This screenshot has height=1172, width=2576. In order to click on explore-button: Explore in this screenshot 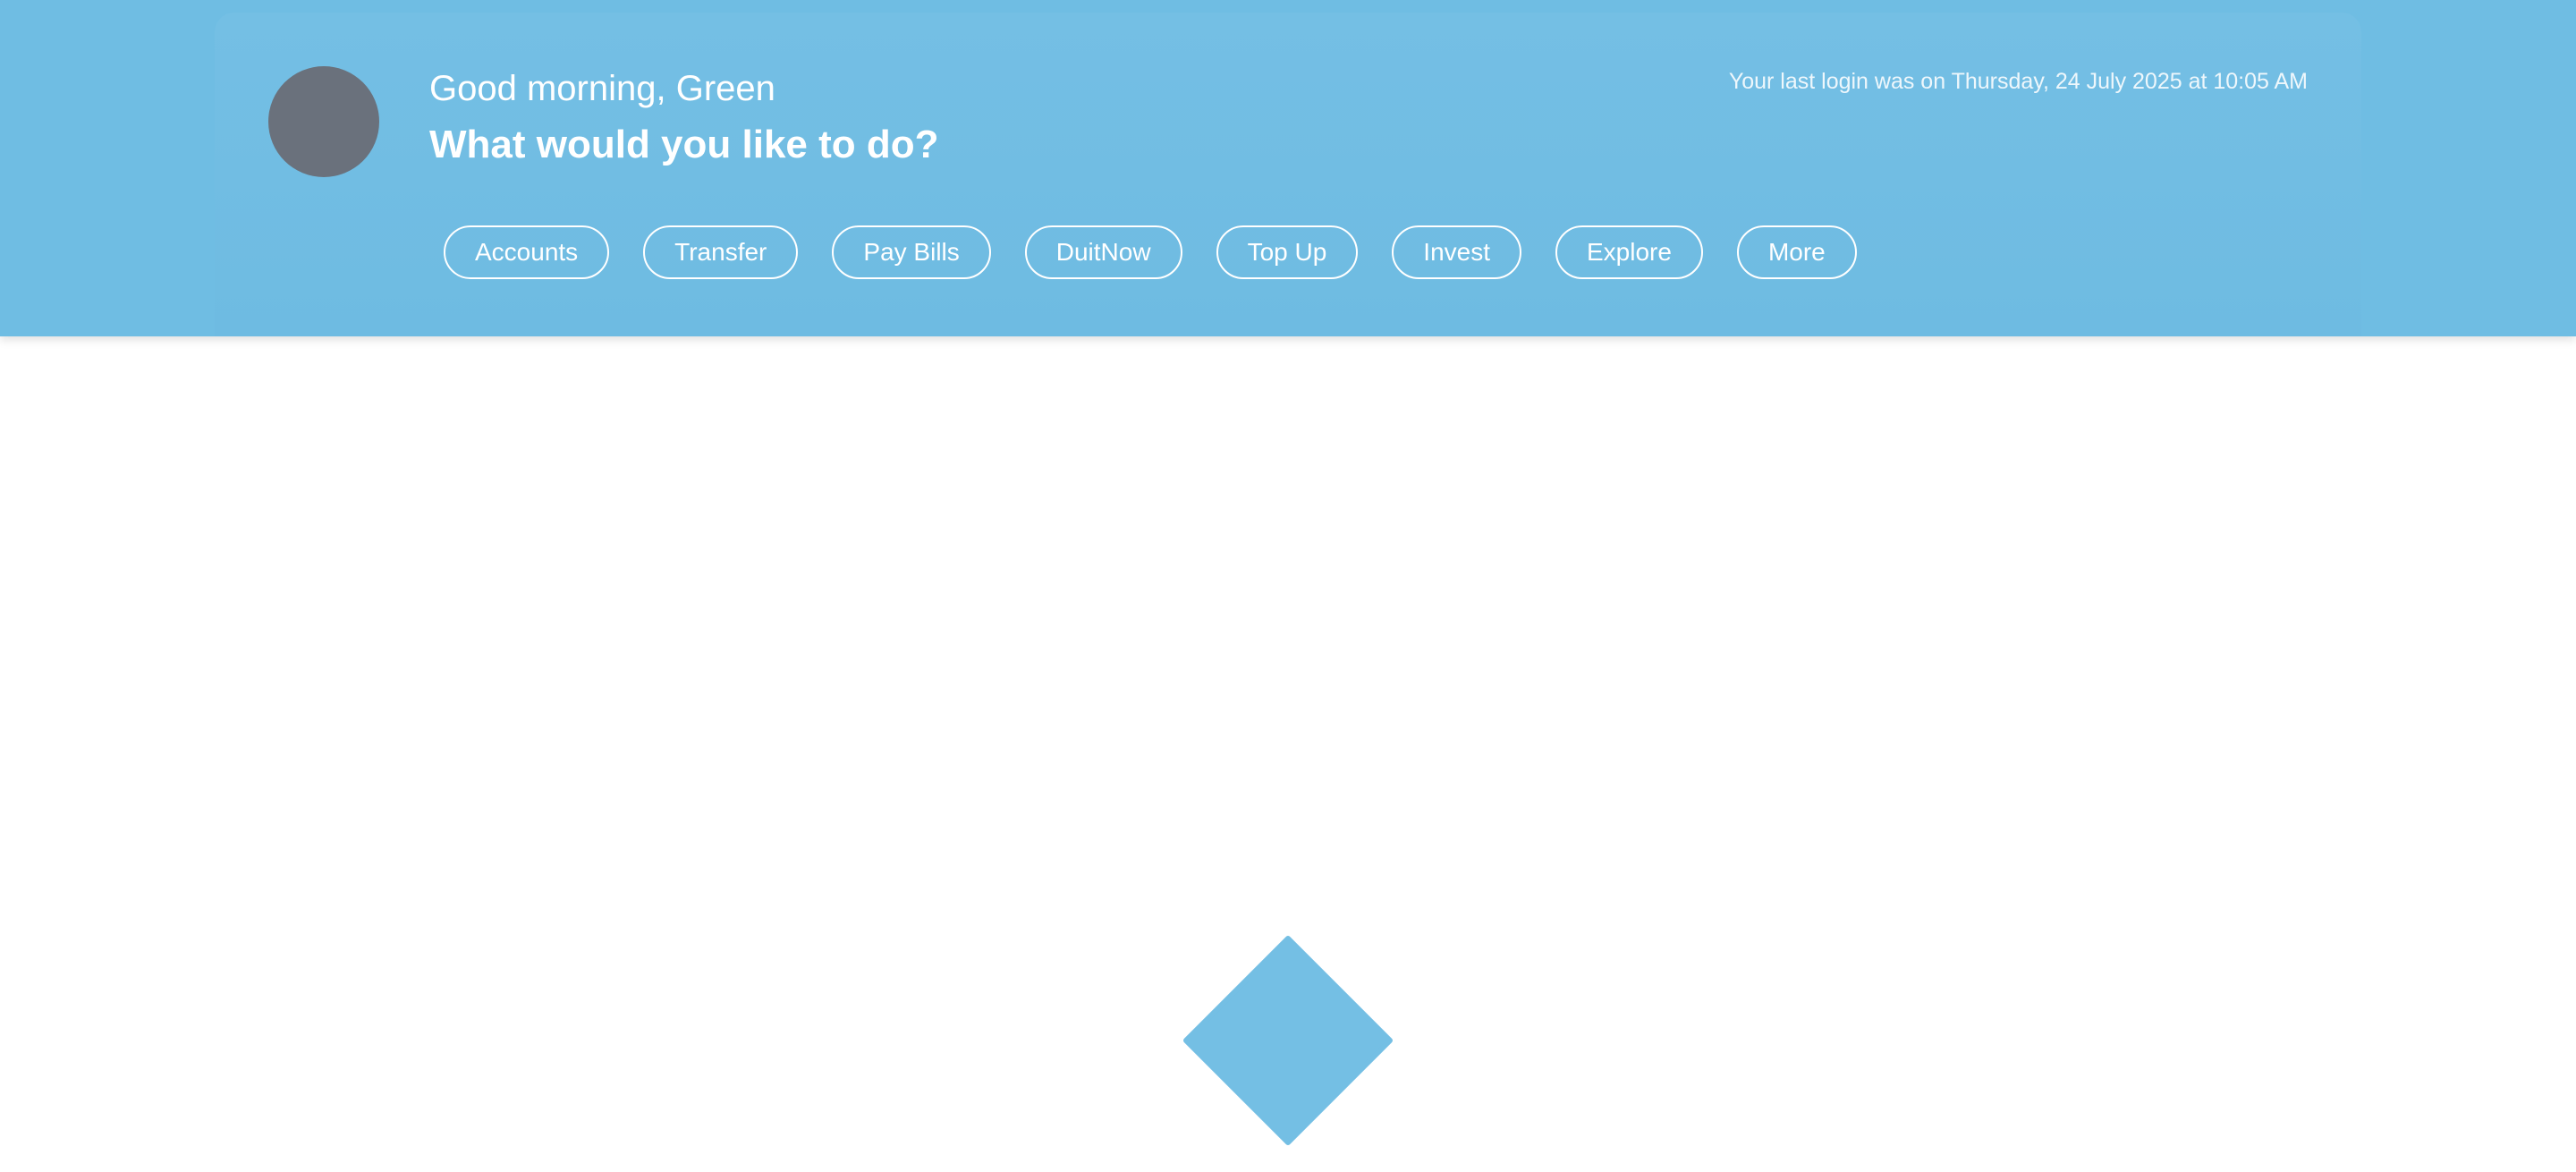, I will do `click(1629, 252)`.